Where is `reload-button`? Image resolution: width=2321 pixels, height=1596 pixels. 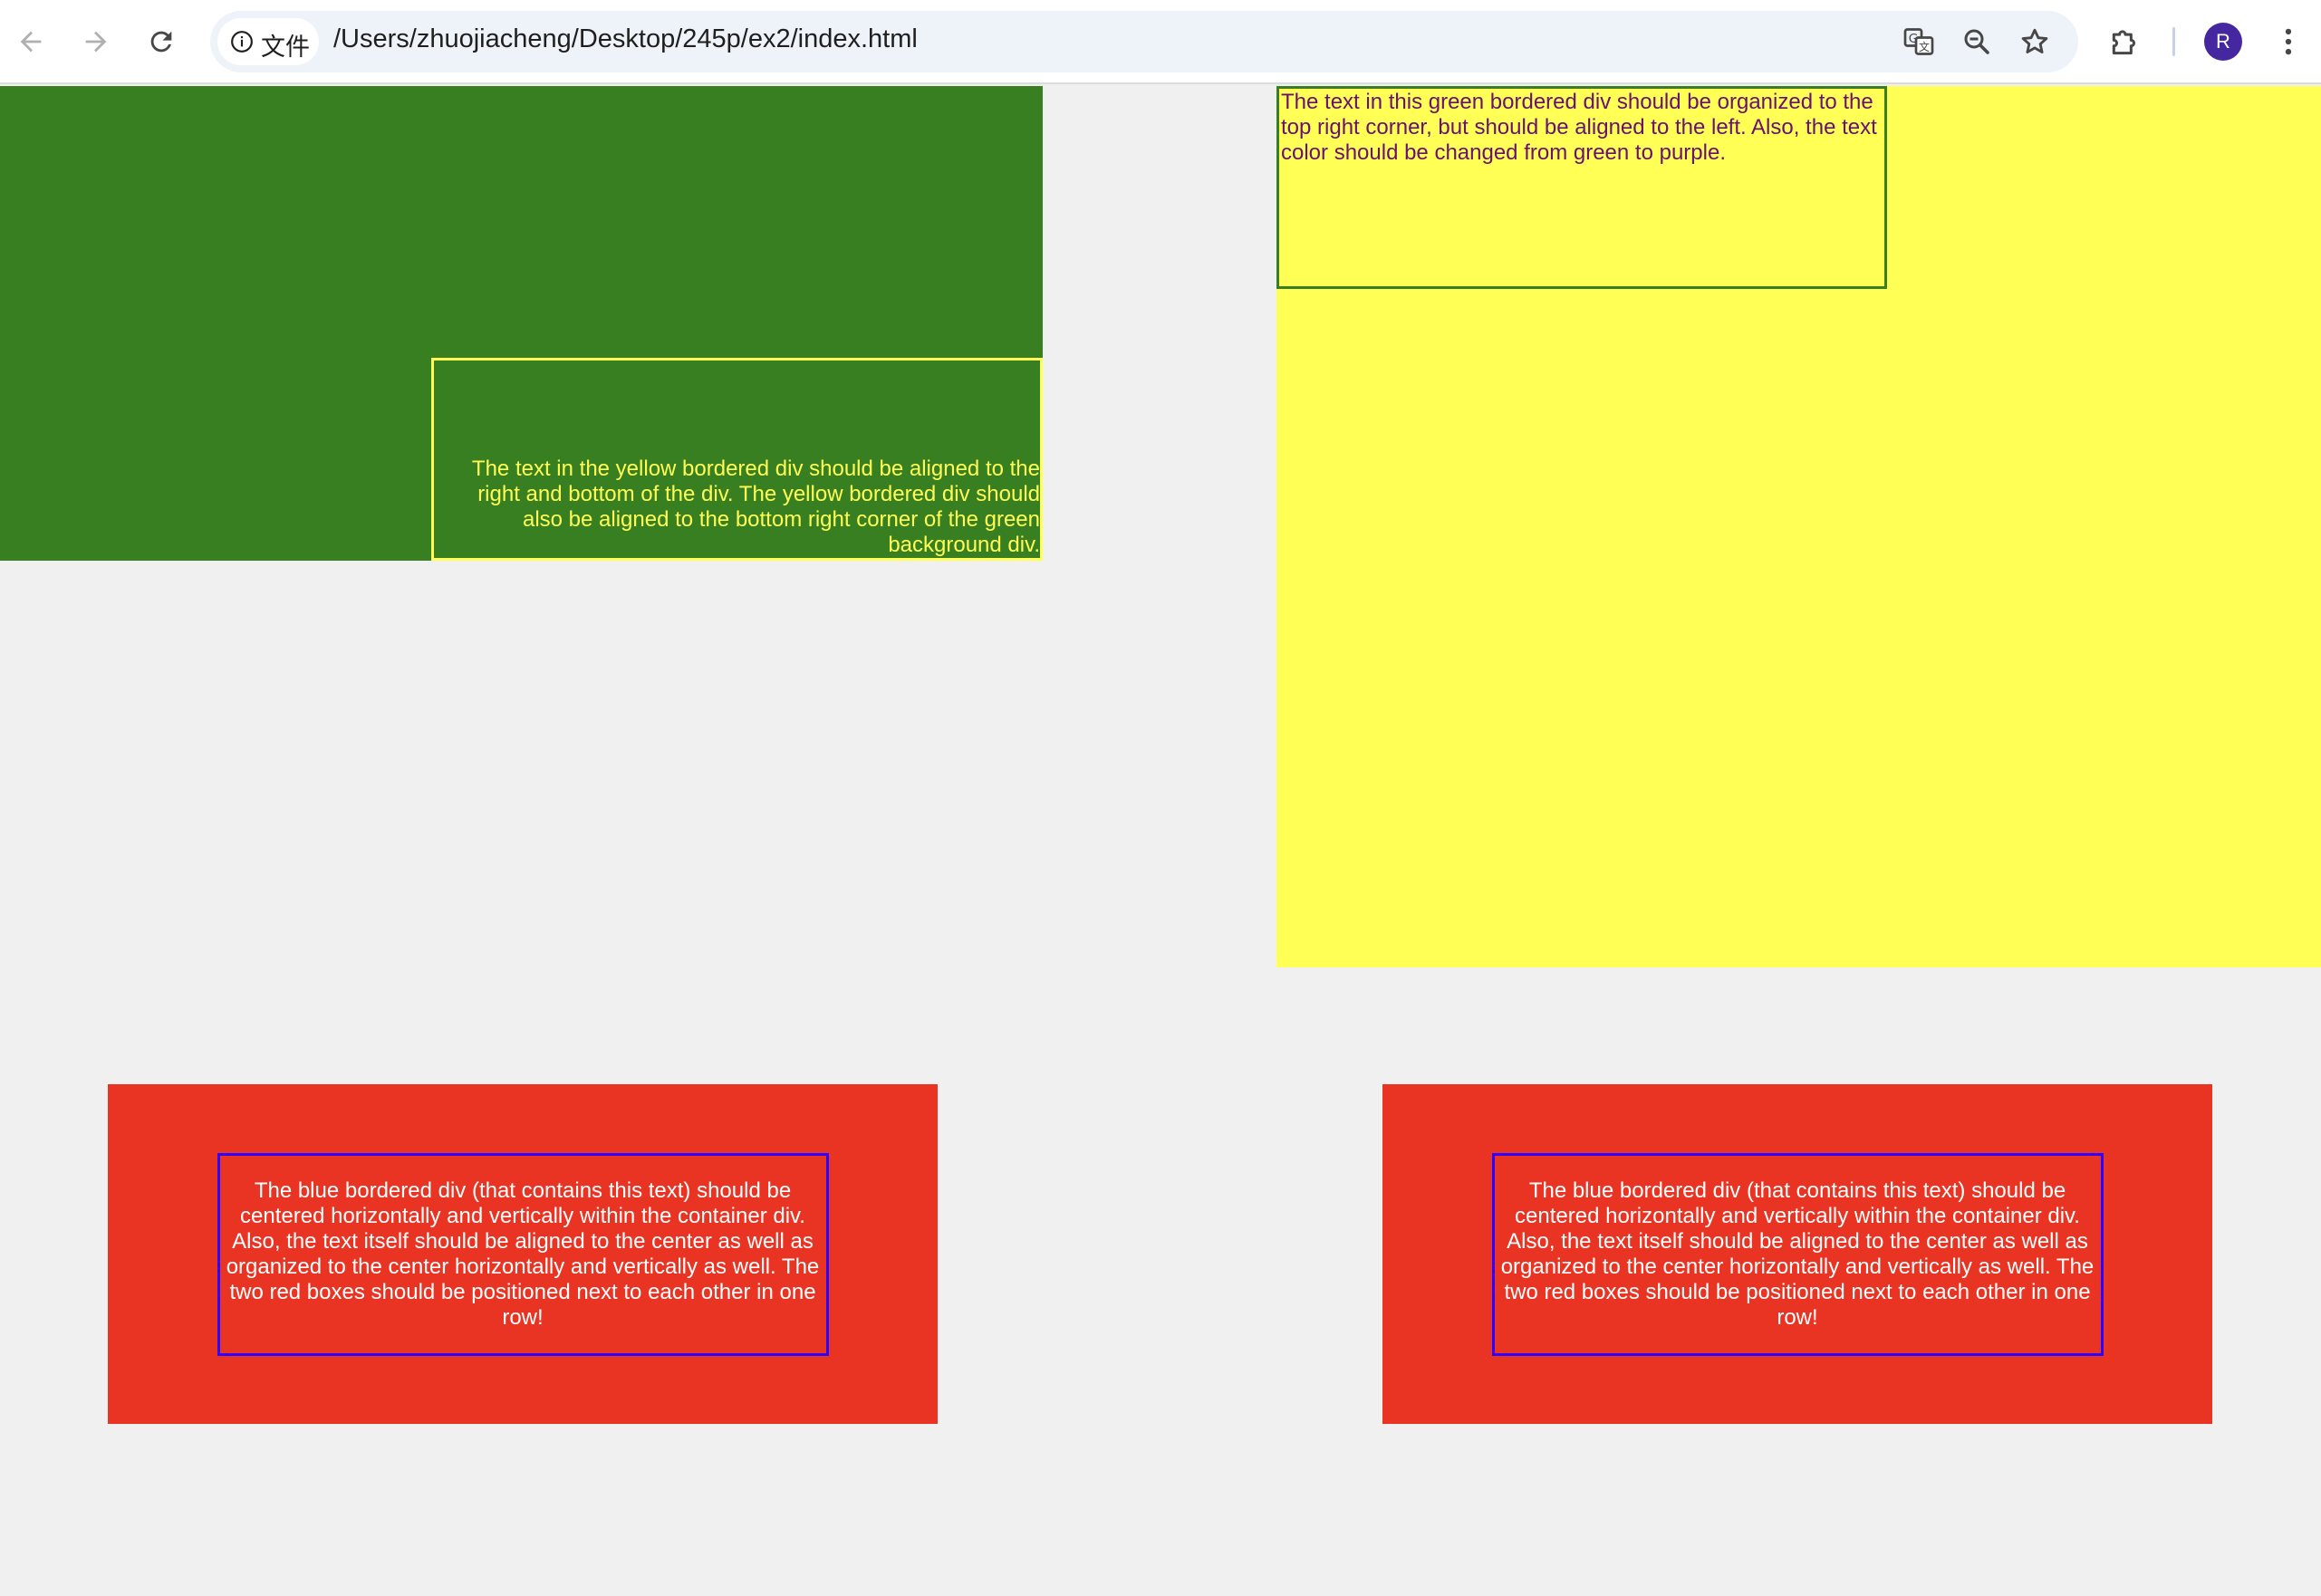
reload-button is located at coordinates (161, 41).